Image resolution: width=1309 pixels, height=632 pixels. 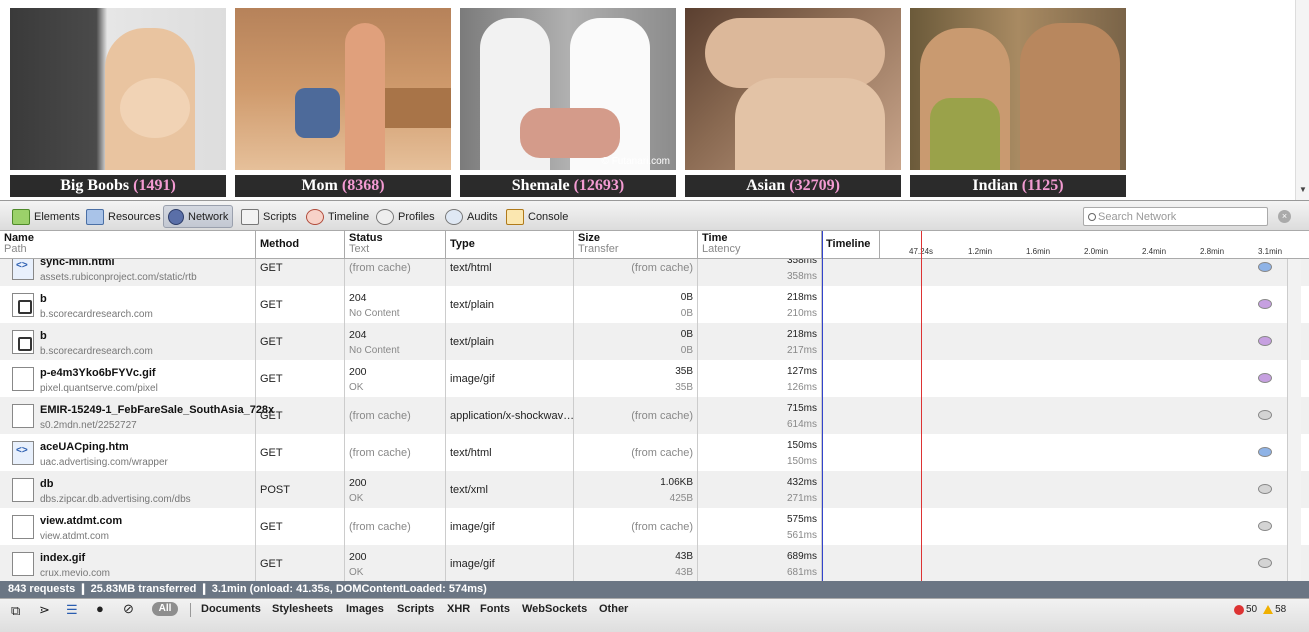 What do you see at coordinates (568, 186) in the screenshot?
I see `category-caption: Shemale (12693)` at bounding box center [568, 186].